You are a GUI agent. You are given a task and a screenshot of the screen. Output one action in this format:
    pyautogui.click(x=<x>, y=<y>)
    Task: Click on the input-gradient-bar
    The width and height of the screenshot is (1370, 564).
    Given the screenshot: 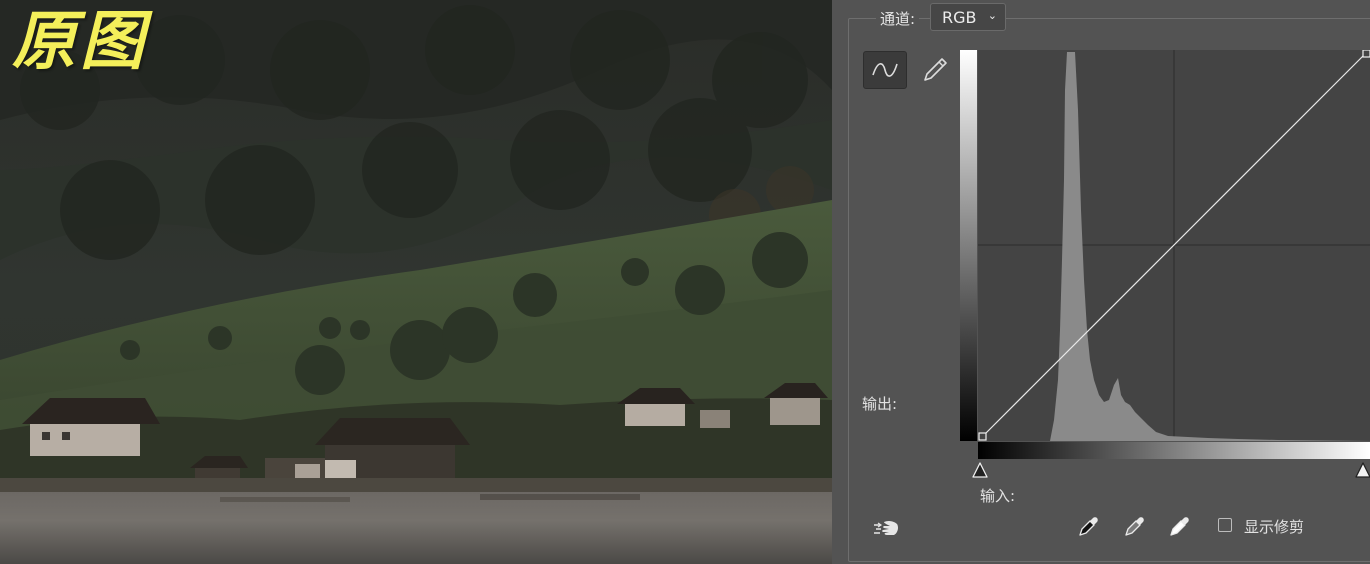 What is the action you would take?
    pyautogui.click(x=1174, y=450)
    